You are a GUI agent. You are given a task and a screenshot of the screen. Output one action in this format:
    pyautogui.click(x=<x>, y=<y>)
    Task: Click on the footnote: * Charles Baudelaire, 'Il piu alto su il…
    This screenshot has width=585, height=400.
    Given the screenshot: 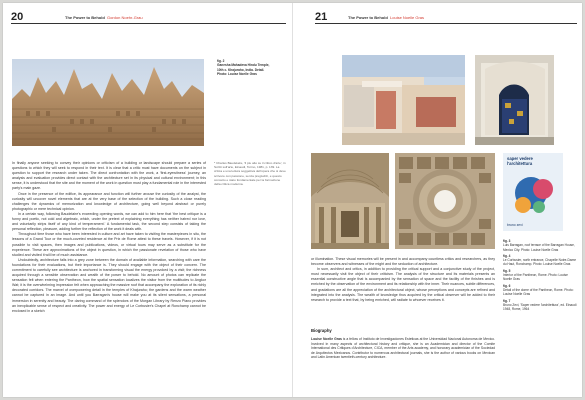 What is the action you would take?
    pyautogui.click(x=250, y=174)
    